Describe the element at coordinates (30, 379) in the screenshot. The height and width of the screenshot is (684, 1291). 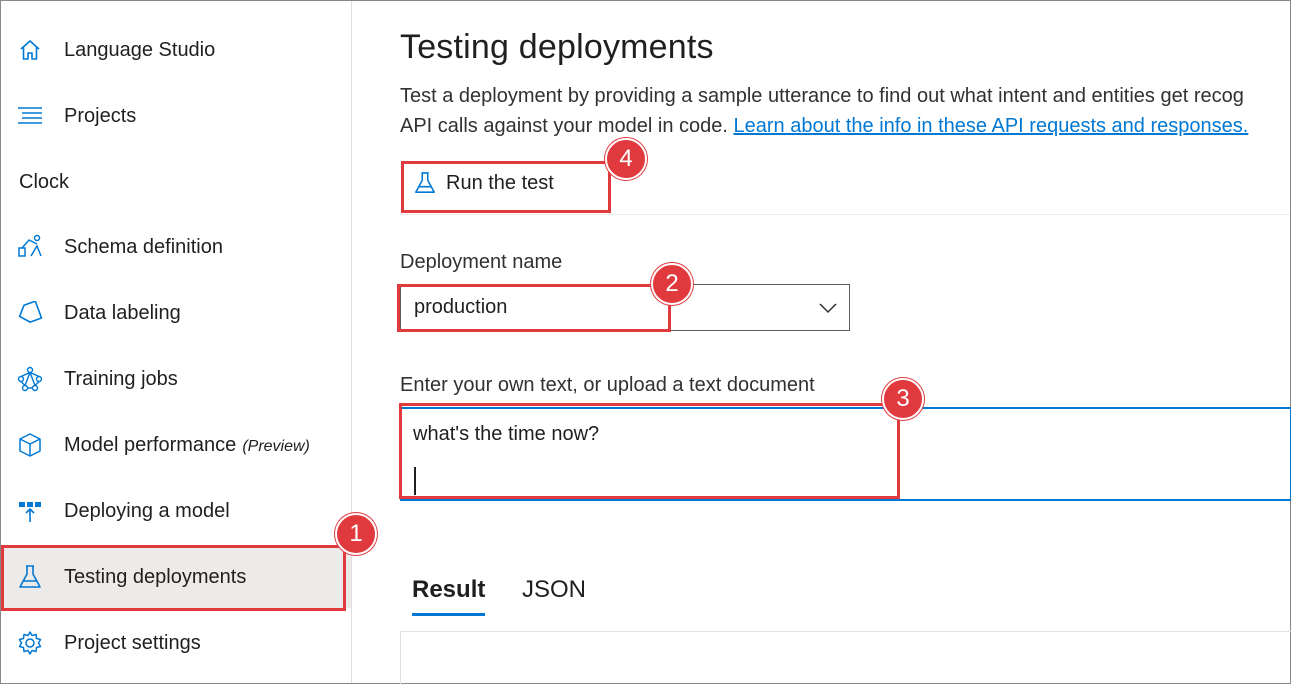
I see `network-icon` at that location.